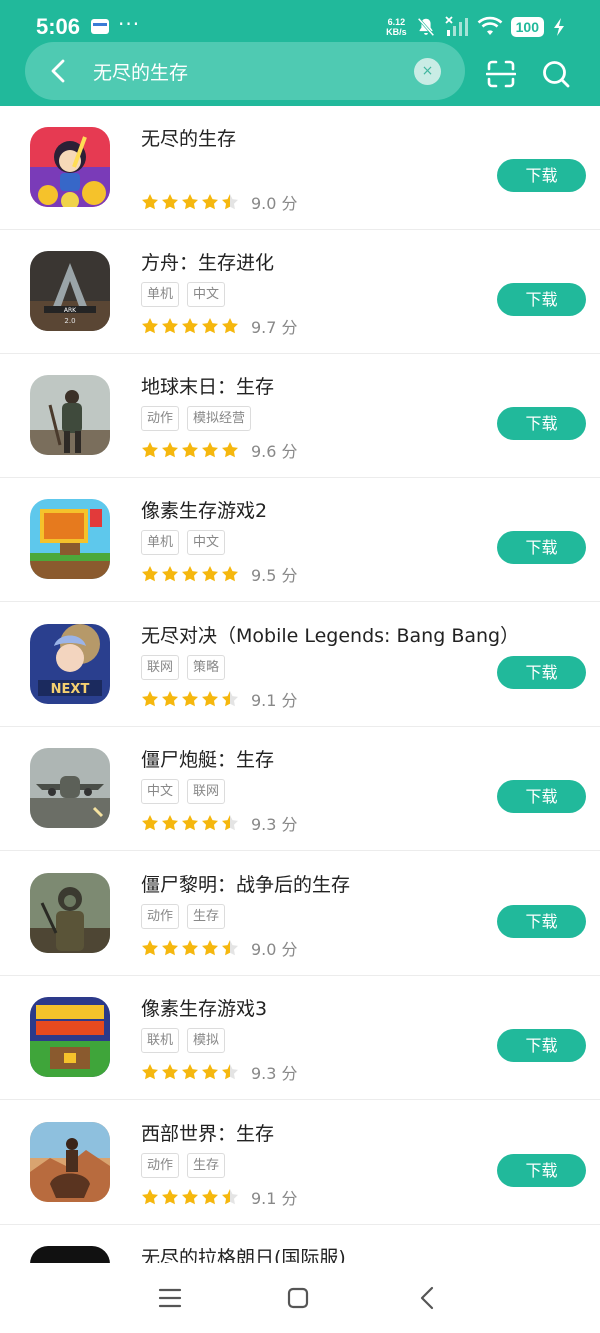 The width and height of the screenshot is (600, 1333). Describe the element at coordinates (70, 664) in the screenshot. I see `game-icon-mobile-legends: NEXT` at that location.